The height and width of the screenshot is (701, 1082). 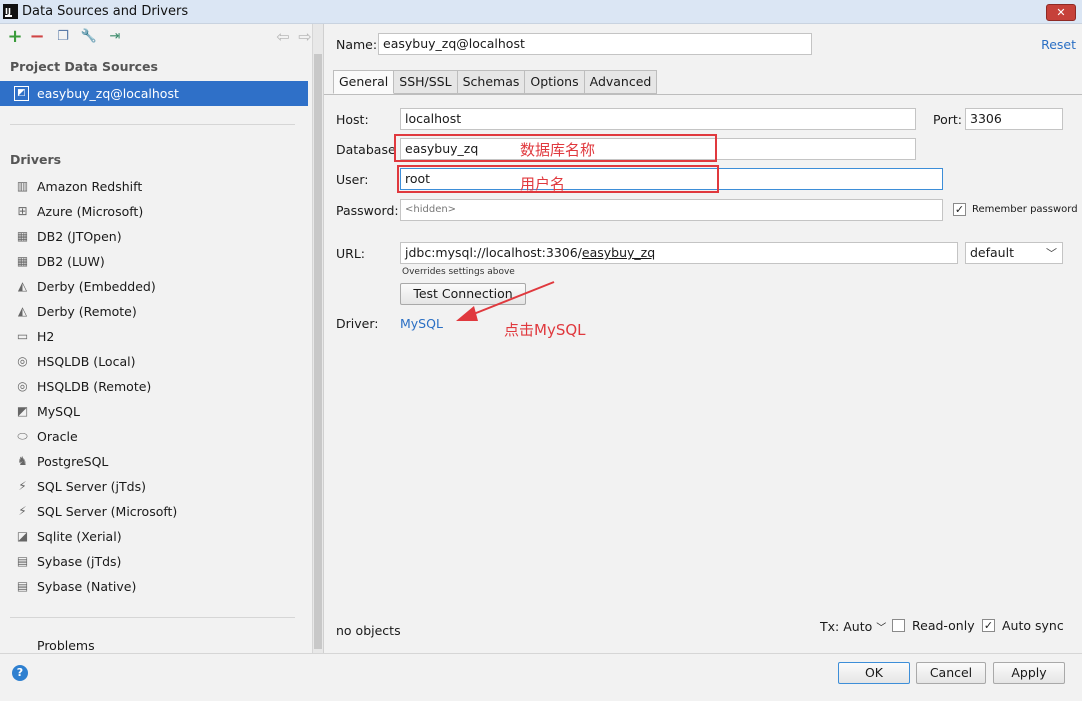 What do you see at coordinates (658, 119) in the screenshot?
I see `host-field: localhost` at bounding box center [658, 119].